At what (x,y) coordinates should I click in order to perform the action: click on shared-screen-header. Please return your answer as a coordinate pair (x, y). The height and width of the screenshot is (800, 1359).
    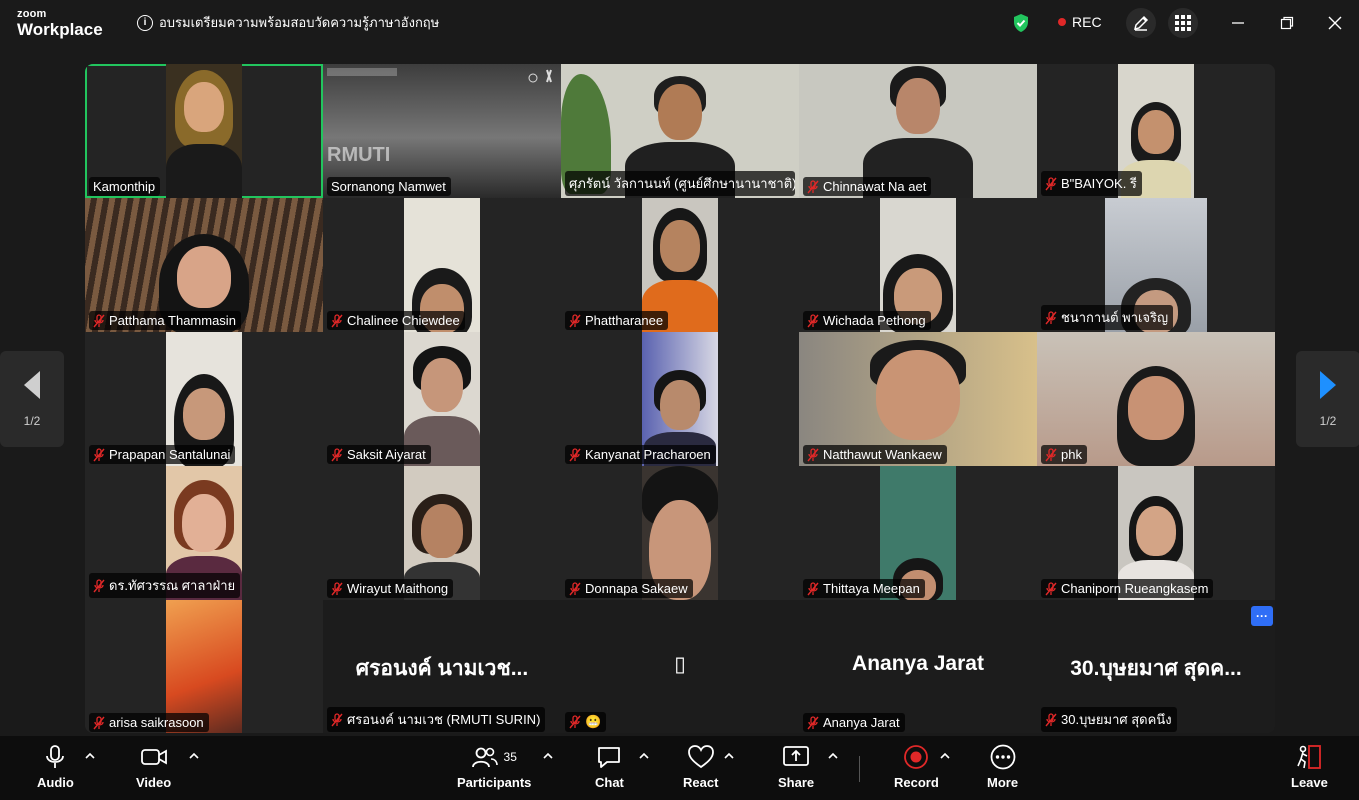
    Looking at the image, I should click on (362, 72).